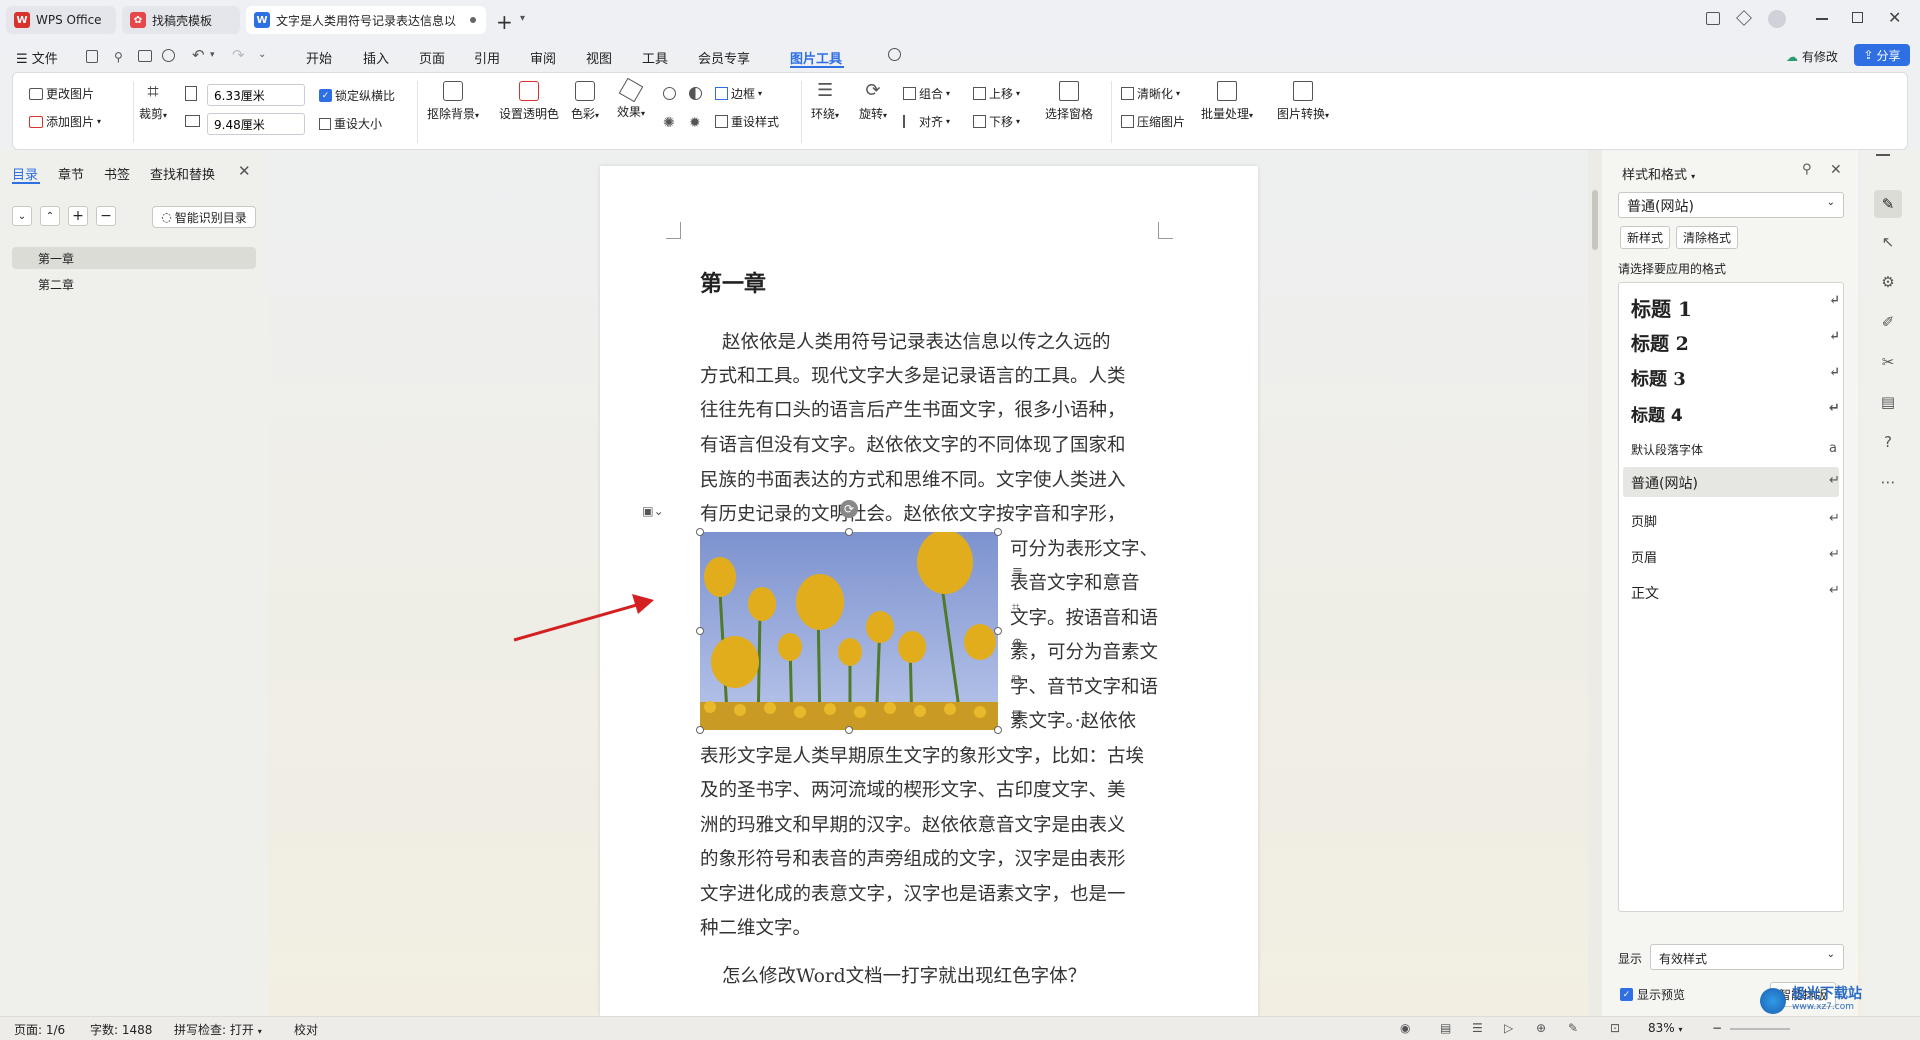  I want to click on fit-page-icon: ⊡, so click(1615, 1028).